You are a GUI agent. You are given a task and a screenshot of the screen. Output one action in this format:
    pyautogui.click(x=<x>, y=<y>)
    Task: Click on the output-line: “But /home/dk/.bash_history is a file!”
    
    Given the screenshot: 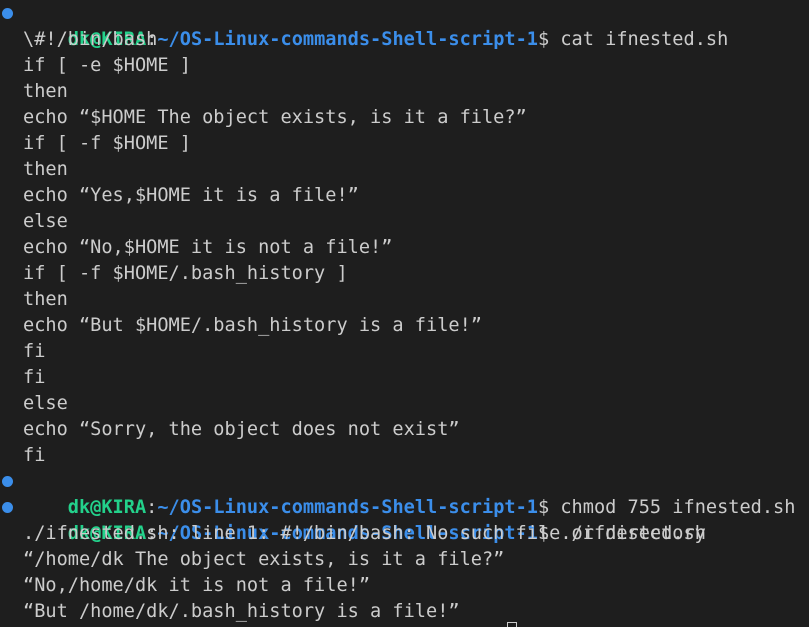 What is the action you would take?
    pyautogui.click(x=241, y=611)
    